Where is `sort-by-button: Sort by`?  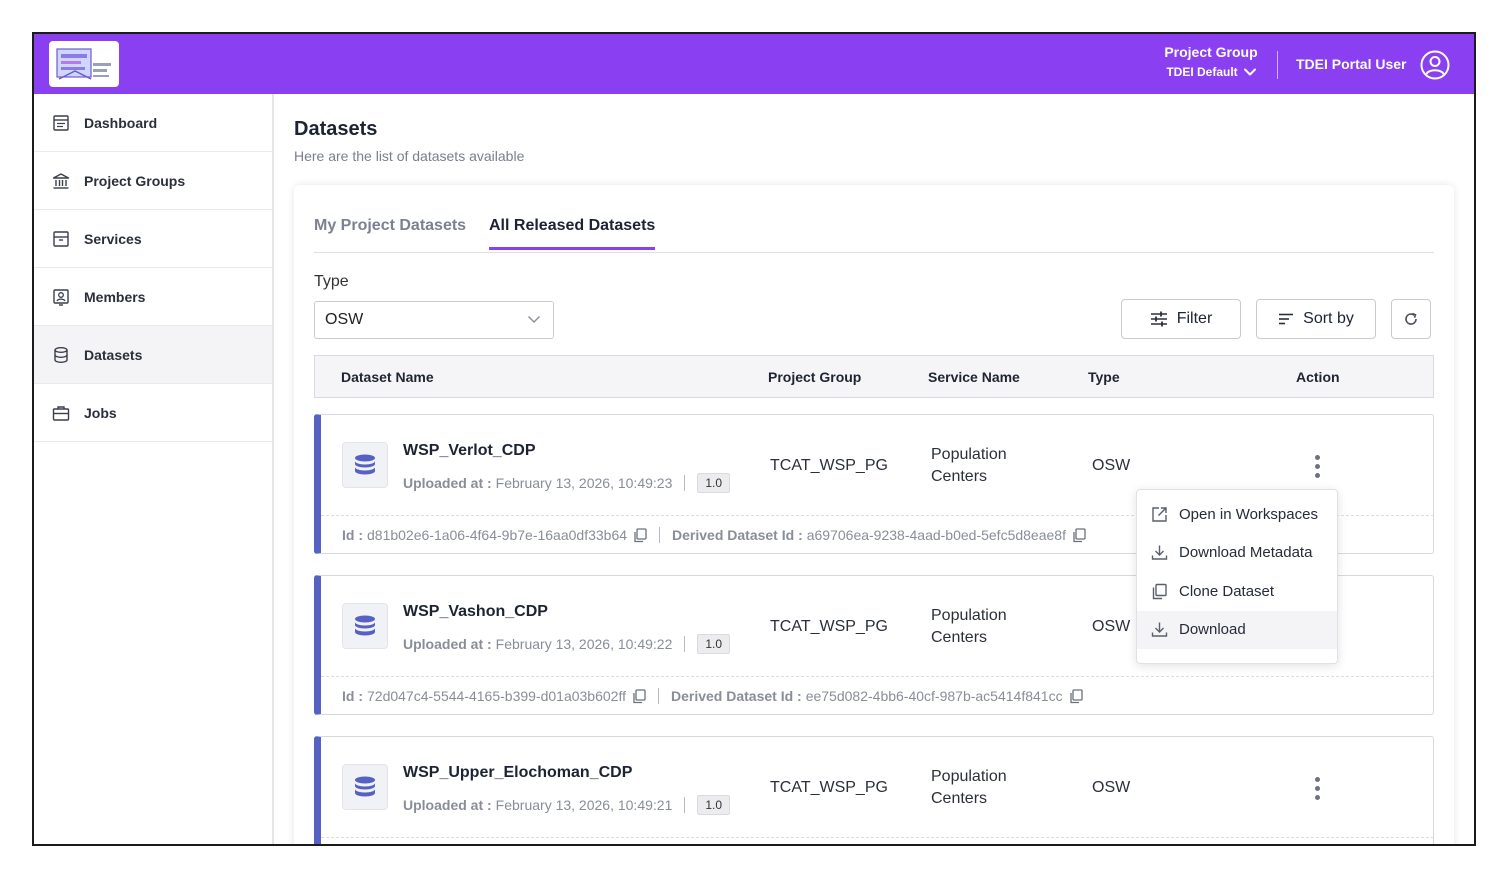 sort-by-button: Sort by is located at coordinates (1316, 319).